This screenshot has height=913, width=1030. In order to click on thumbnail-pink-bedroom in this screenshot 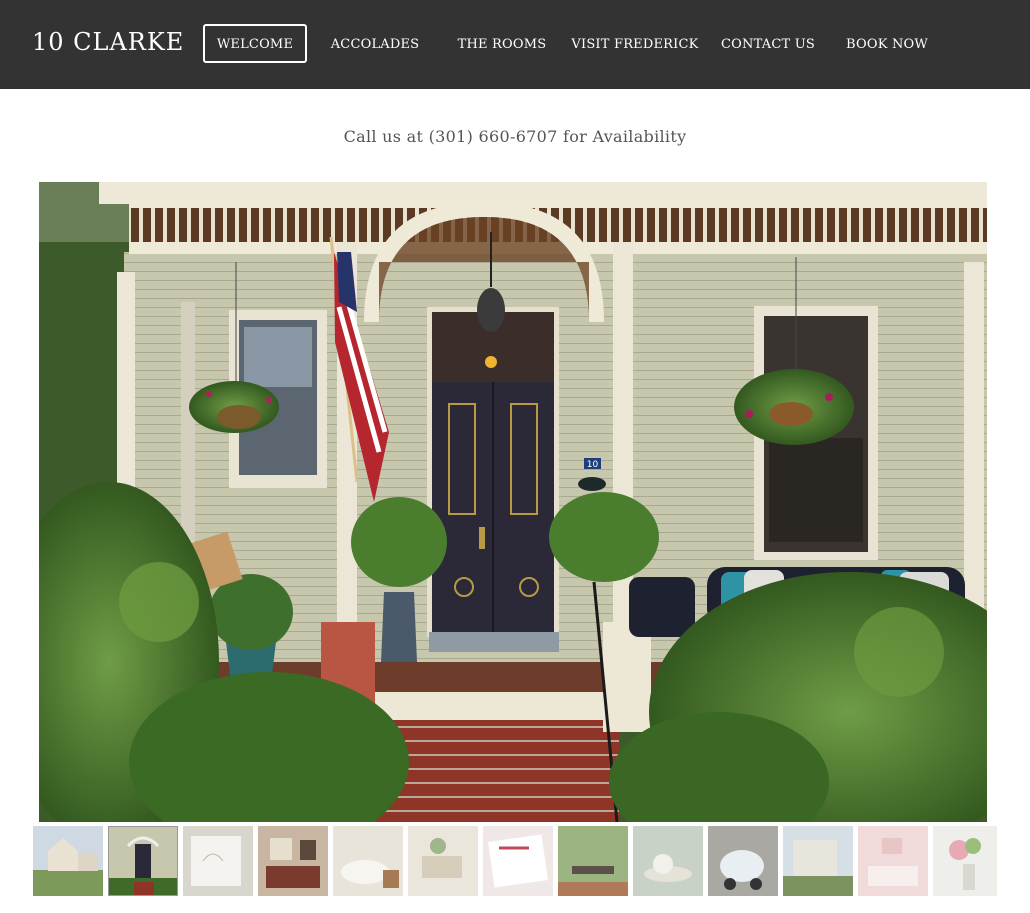, I will do `click(893, 861)`.